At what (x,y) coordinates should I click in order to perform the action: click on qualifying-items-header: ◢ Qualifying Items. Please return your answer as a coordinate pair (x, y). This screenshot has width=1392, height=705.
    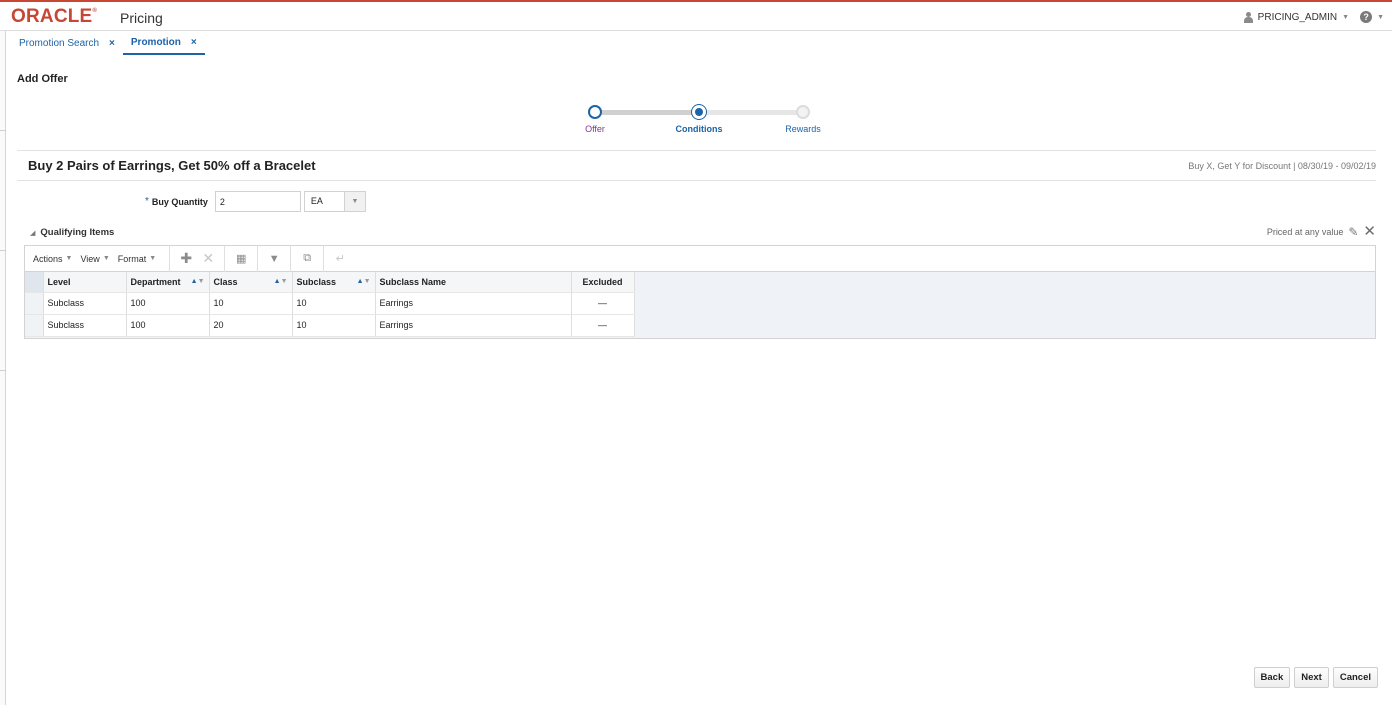
    Looking at the image, I should click on (72, 232).